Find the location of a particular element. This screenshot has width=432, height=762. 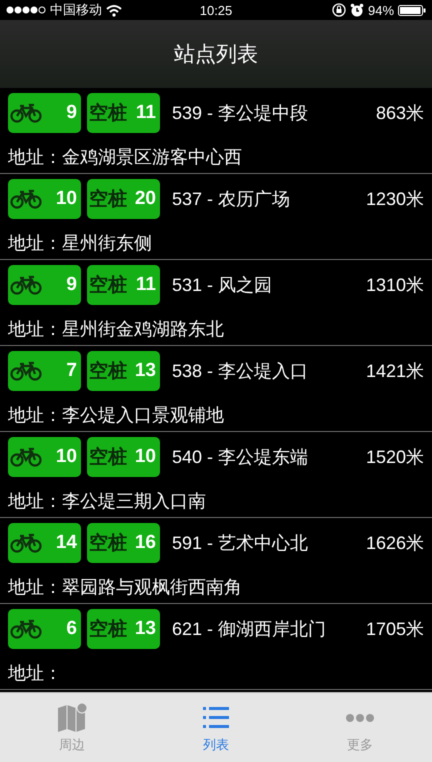

bike-count: 14 is located at coordinates (66, 543).